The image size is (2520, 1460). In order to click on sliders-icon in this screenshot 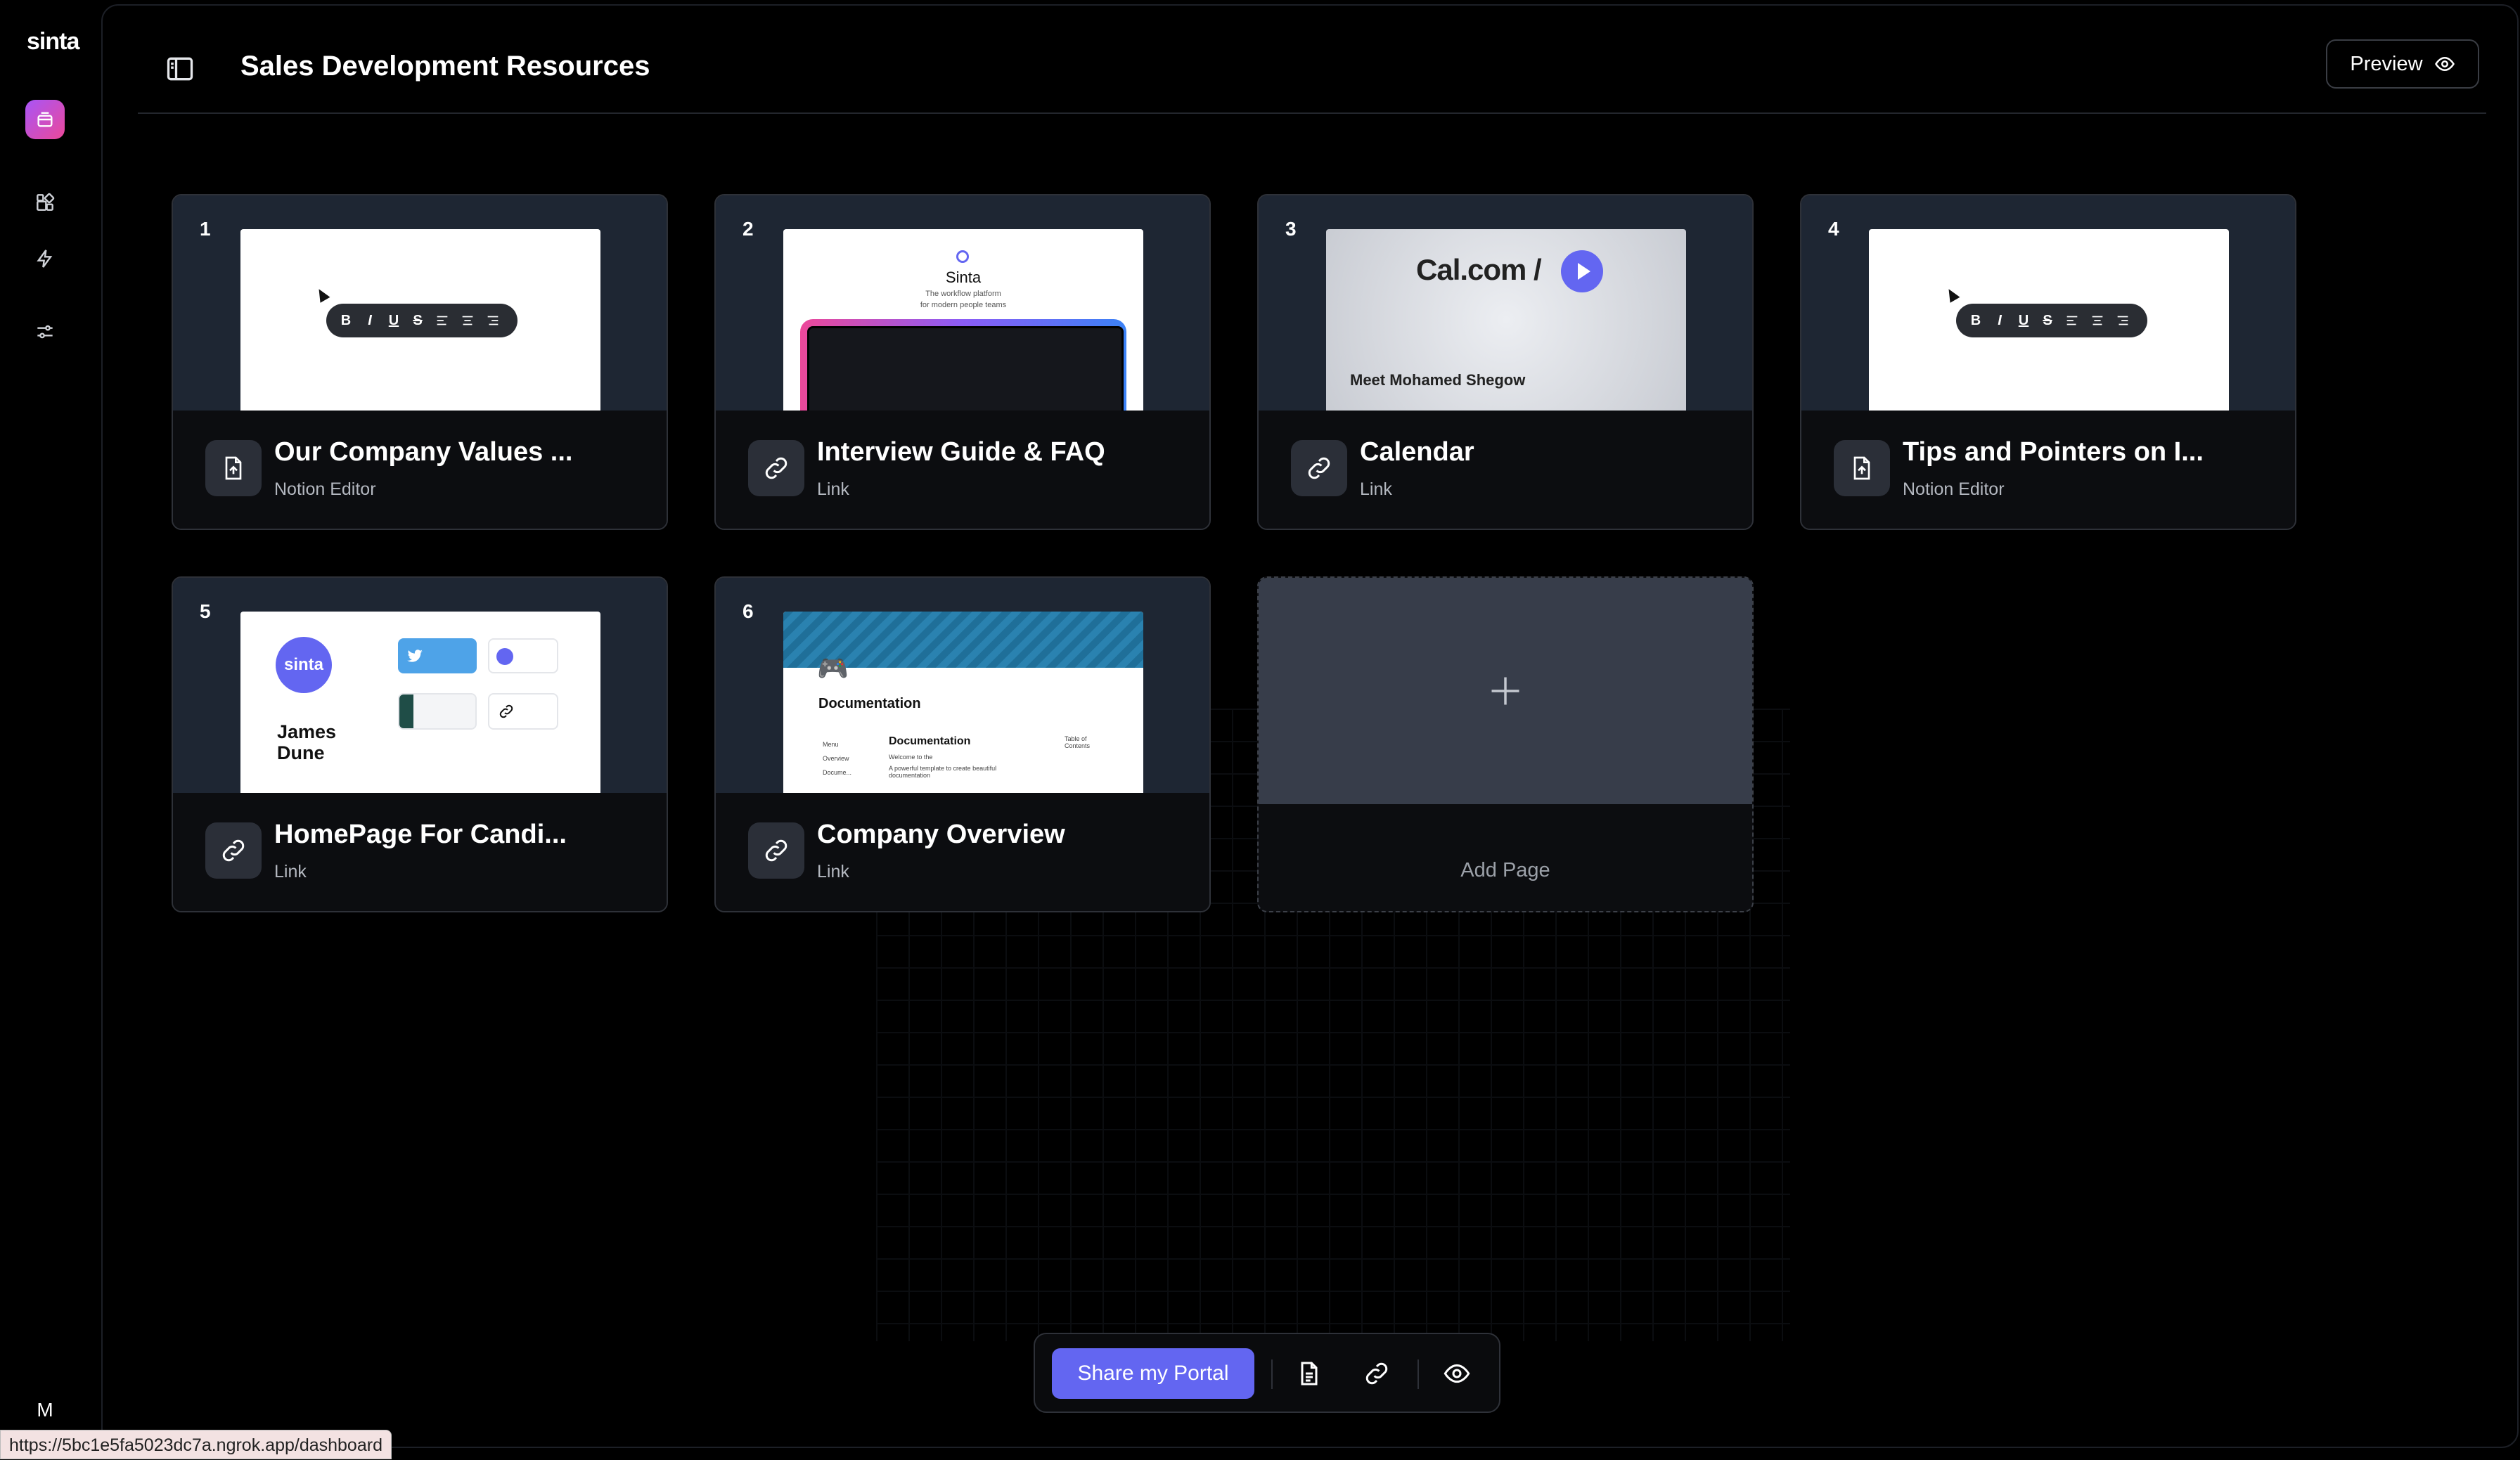, I will do `click(45, 332)`.